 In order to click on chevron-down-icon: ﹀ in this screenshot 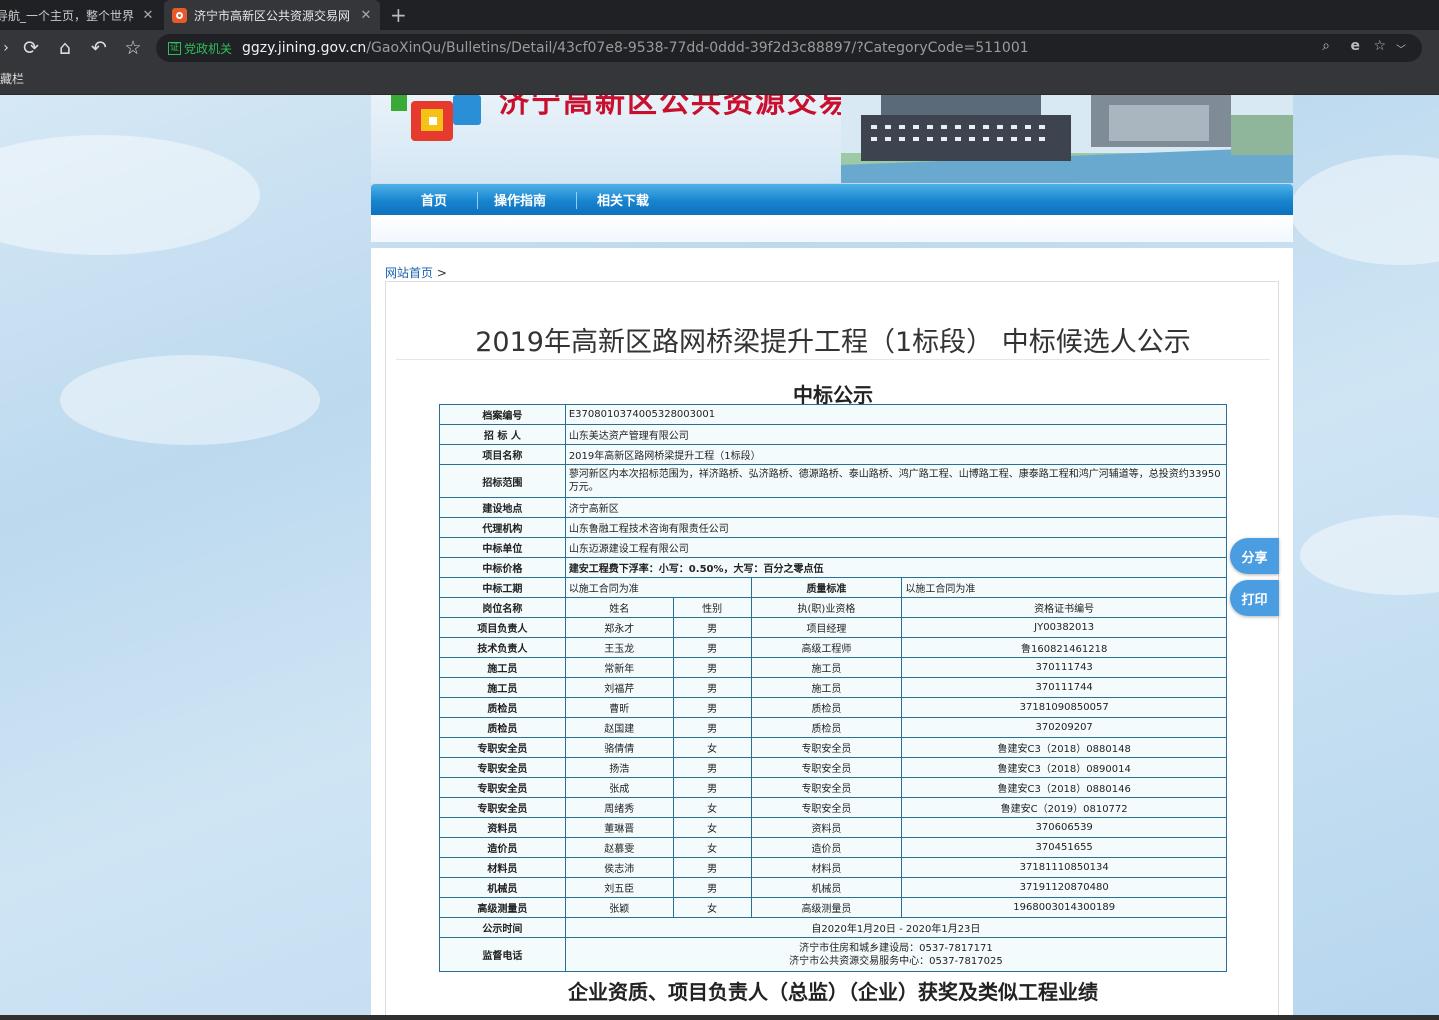, I will do `click(1401, 48)`.